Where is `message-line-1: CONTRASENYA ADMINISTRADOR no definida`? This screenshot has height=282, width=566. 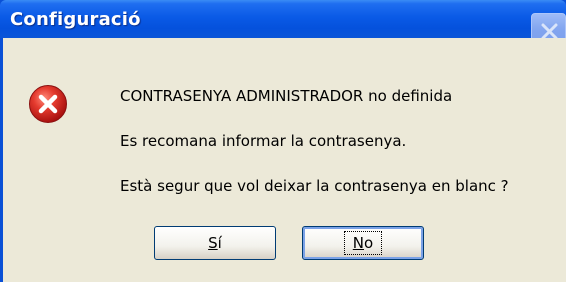 message-line-1: CONTRASENYA ADMINISTRADOR no definida is located at coordinates (286, 96).